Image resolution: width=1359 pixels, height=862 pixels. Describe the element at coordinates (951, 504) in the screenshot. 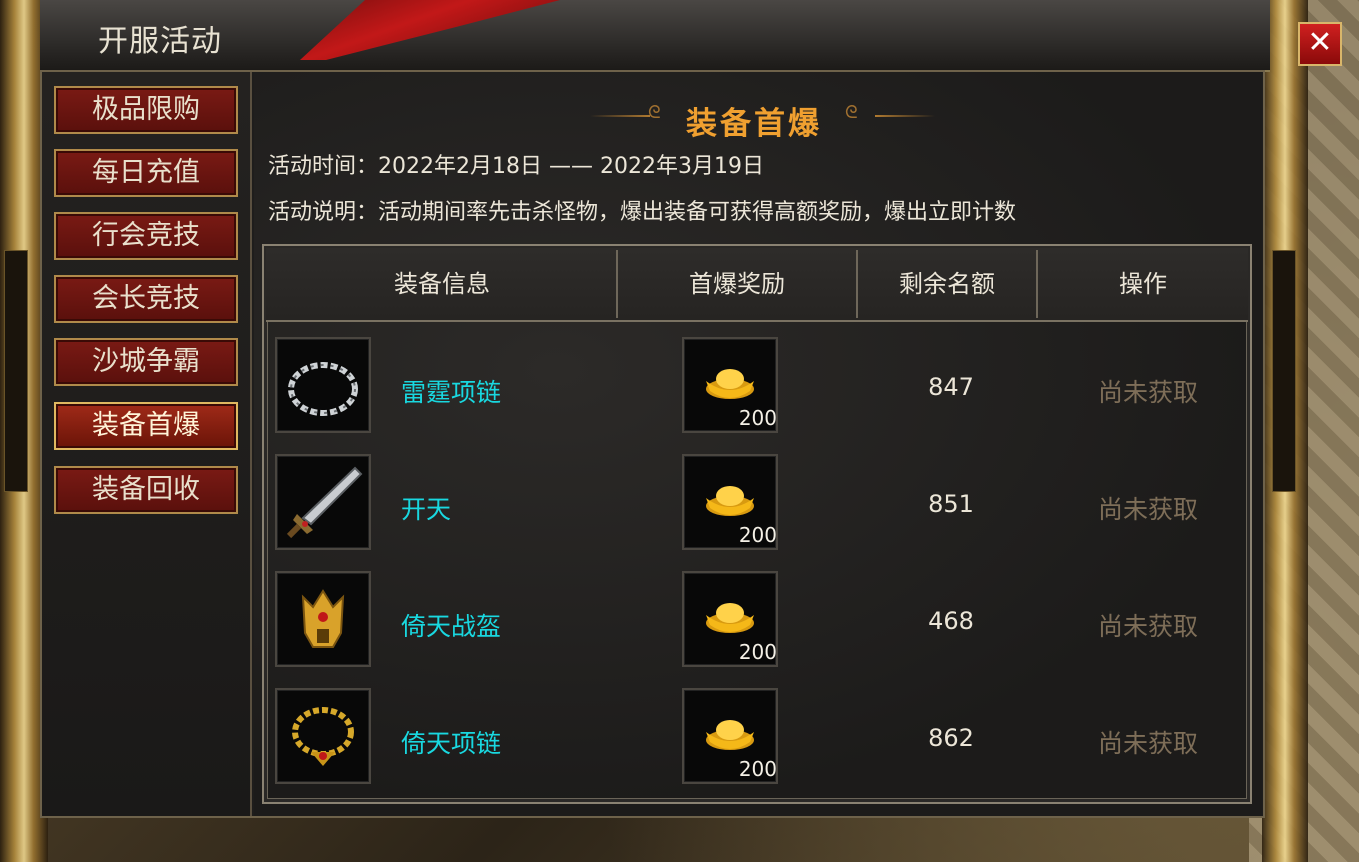

I see `remaining-count: 851` at that location.